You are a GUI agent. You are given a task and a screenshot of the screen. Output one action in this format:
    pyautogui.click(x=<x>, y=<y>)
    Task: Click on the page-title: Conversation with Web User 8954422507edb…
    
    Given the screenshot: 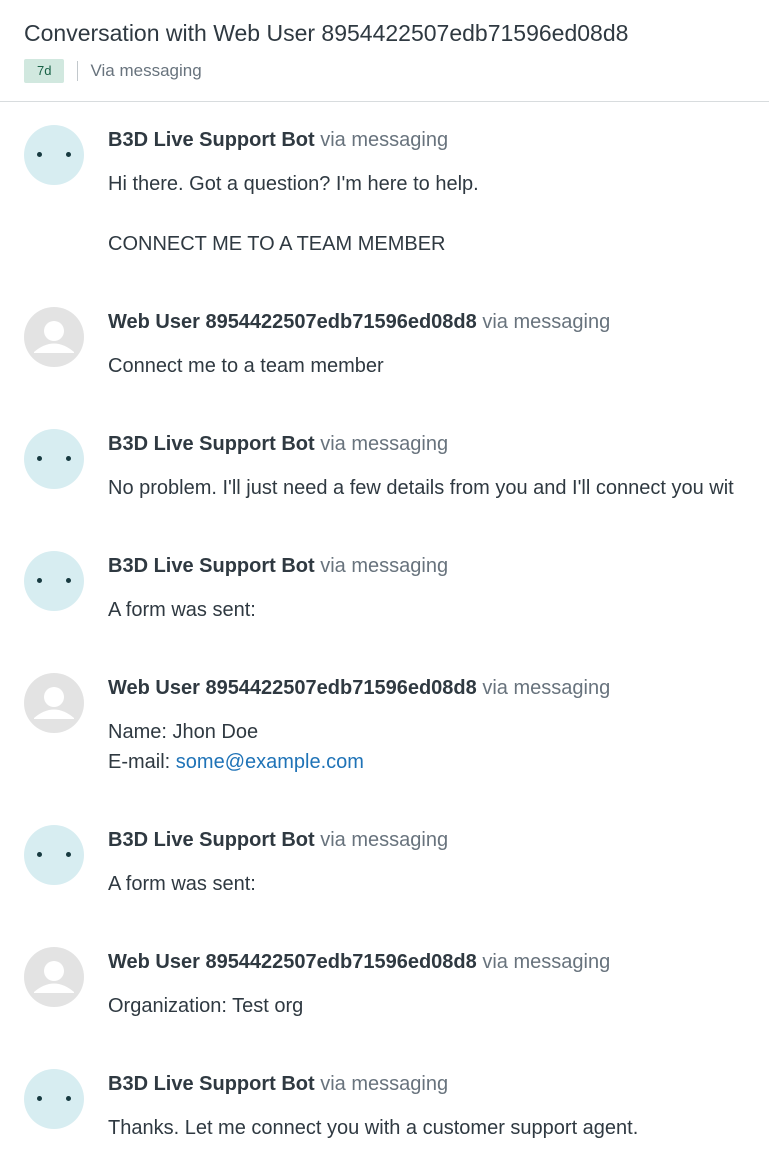 What is the action you would take?
    pyautogui.click(x=326, y=33)
    